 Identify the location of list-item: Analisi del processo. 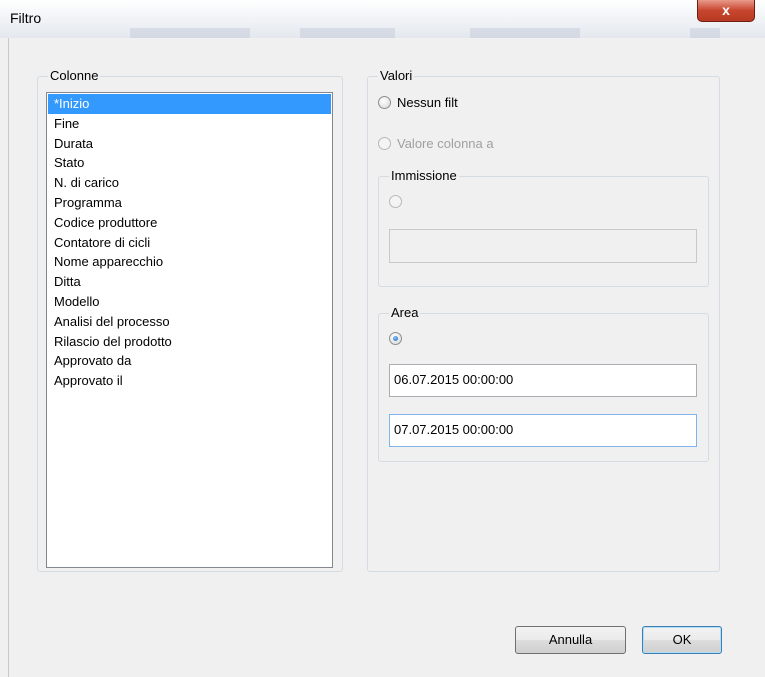
(189, 322).